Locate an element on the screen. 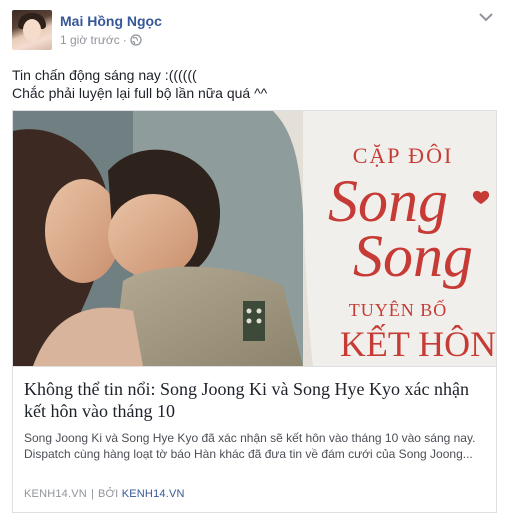 The width and height of the screenshot is (507, 524). avatar is located at coordinates (32, 30).